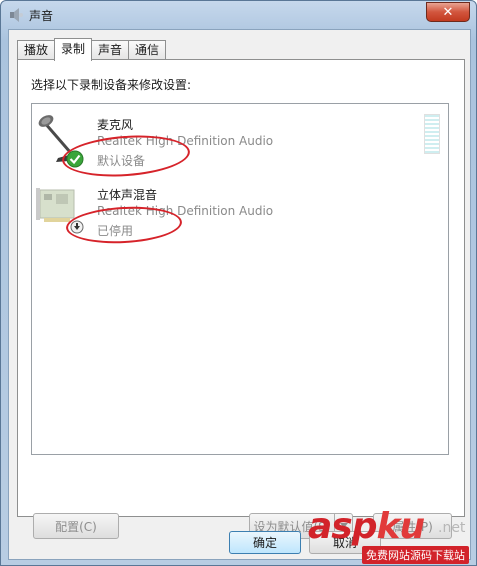 The height and width of the screenshot is (566, 477). What do you see at coordinates (366, 526) in the screenshot?
I see `watermark-logo: aspku` at bounding box center [366, 526].